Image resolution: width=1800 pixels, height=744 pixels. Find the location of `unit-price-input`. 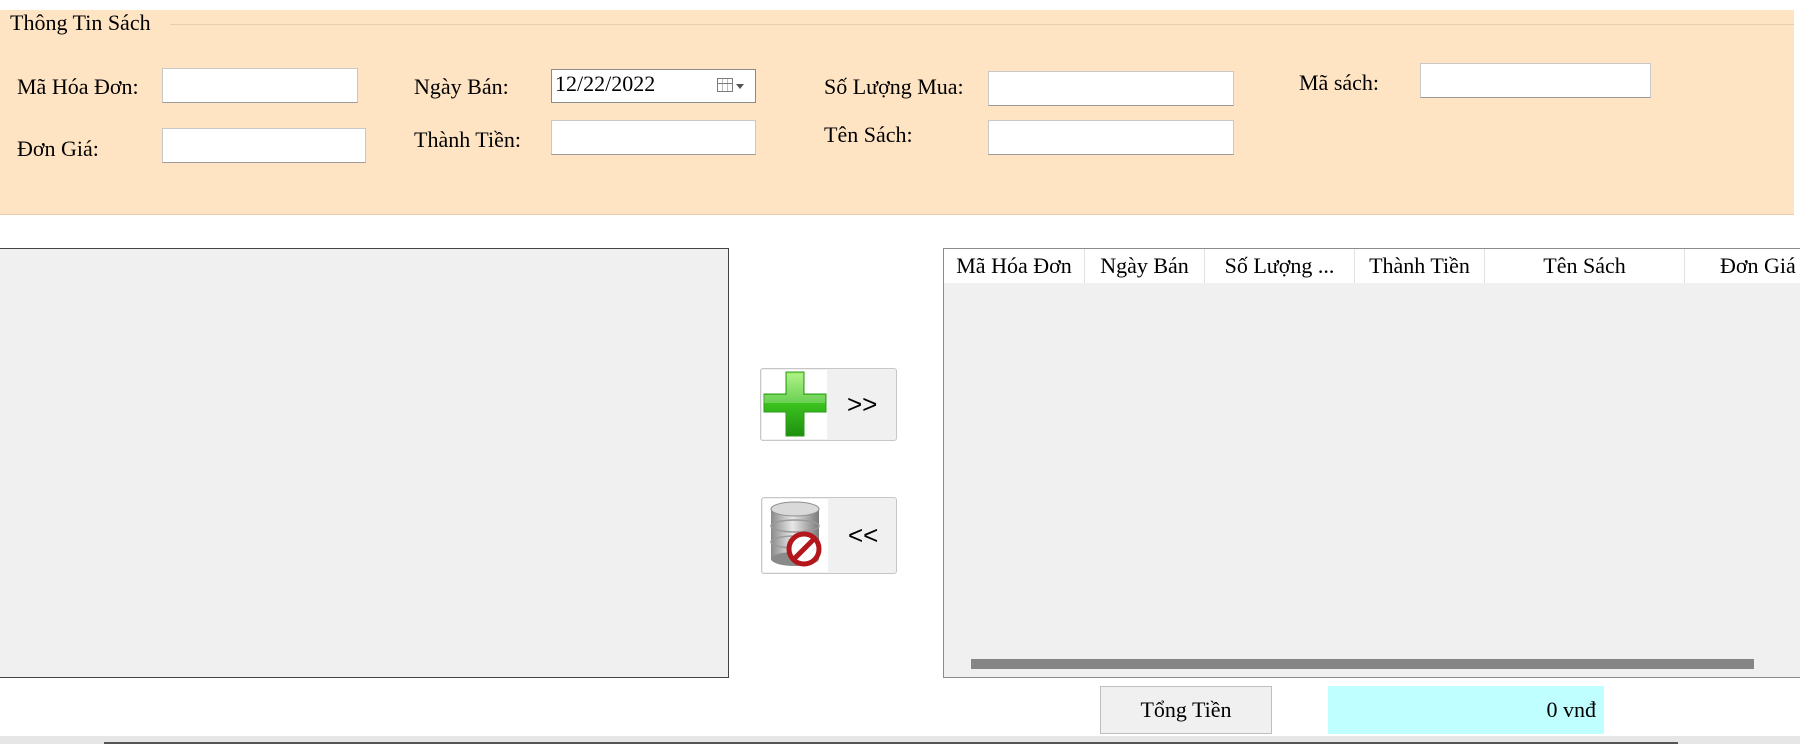

unit-price-input is located at coordinates (264, 145).